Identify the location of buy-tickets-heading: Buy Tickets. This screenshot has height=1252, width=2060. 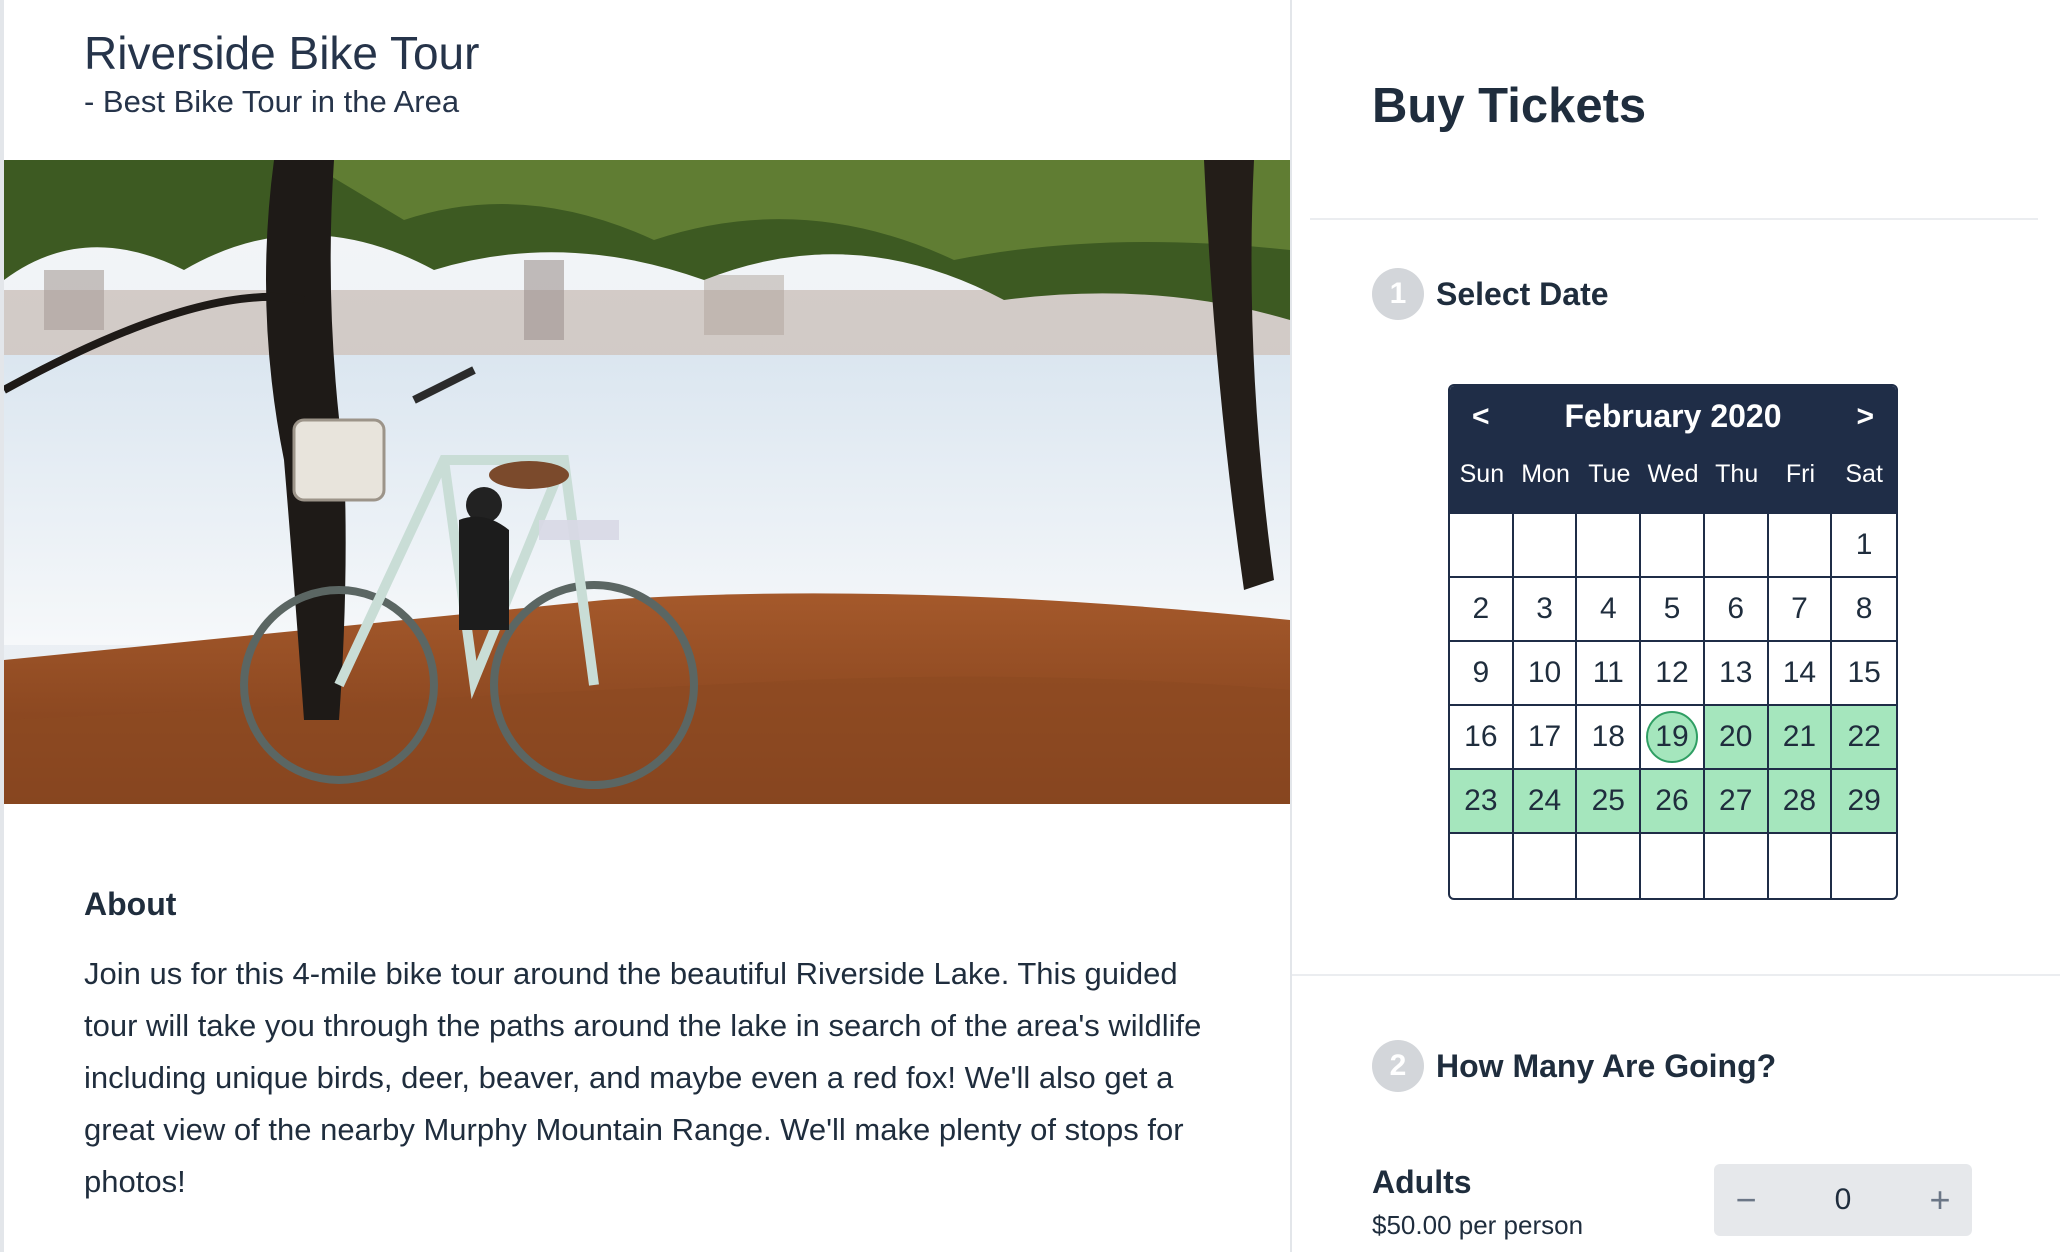
(1509, 106).